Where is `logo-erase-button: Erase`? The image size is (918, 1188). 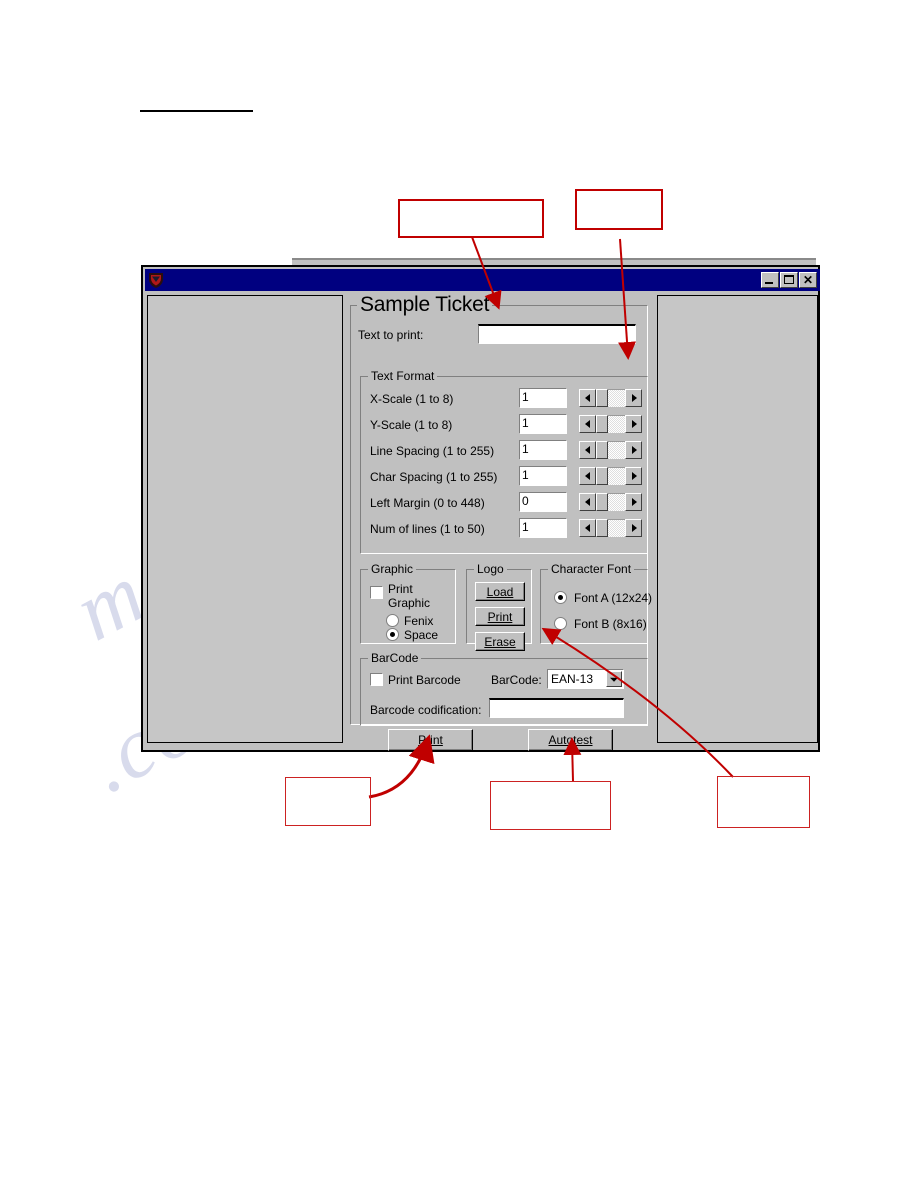
logo-erase-button: Erase is located at coordinates (500, 641).